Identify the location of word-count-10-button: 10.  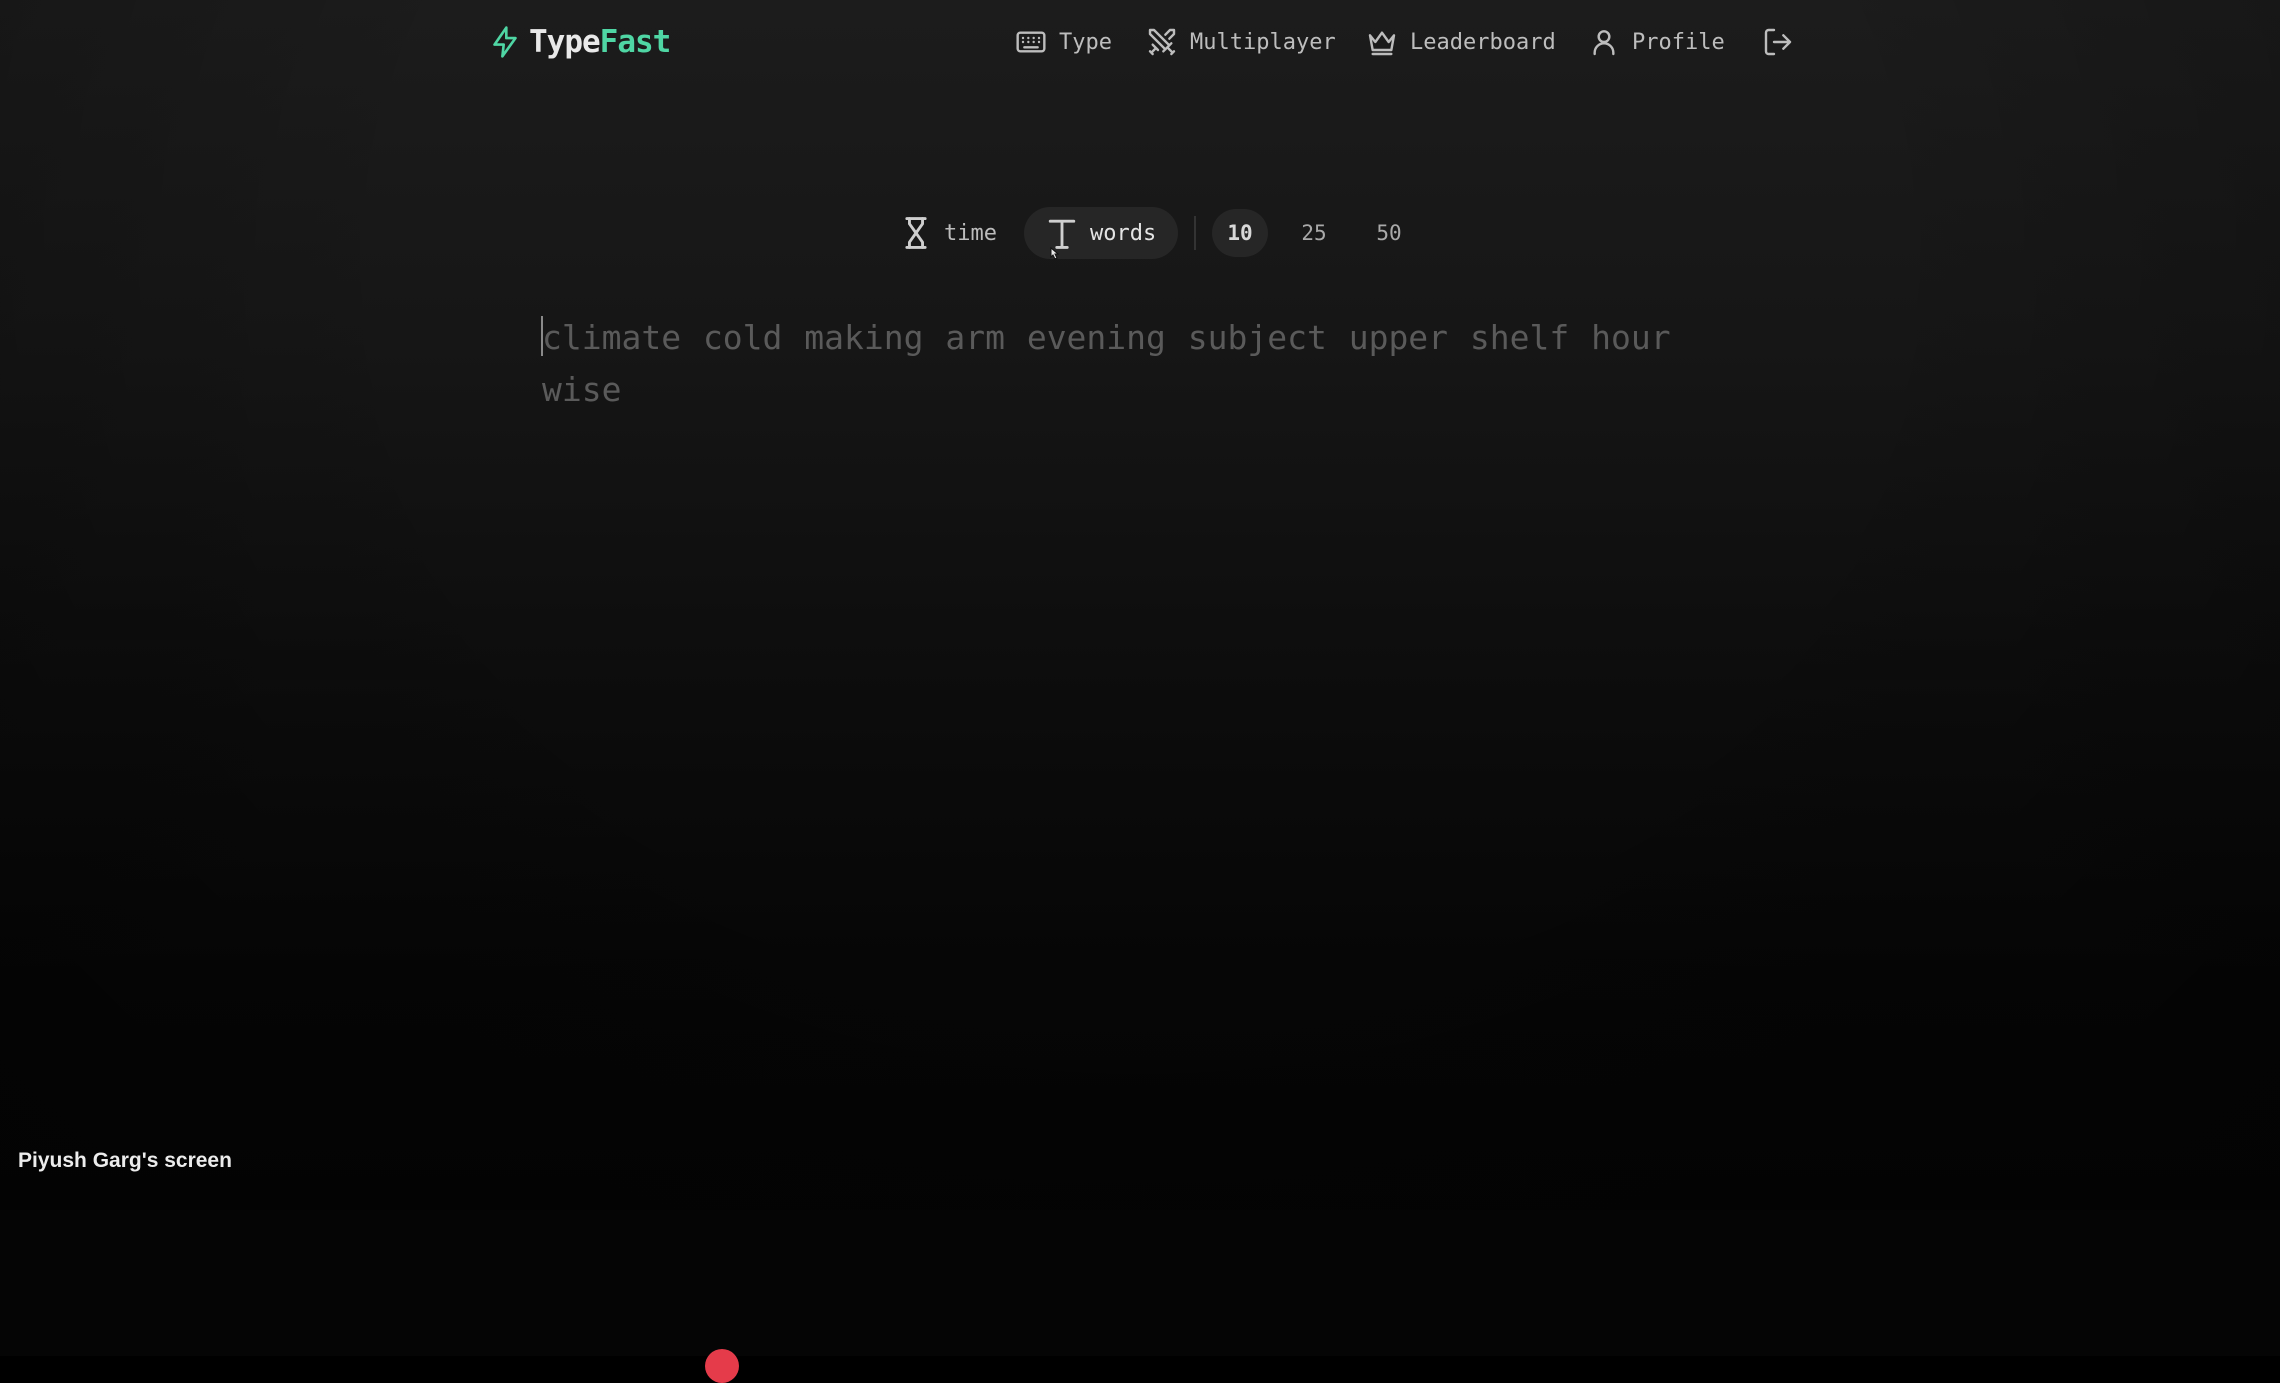
(1240, 233).